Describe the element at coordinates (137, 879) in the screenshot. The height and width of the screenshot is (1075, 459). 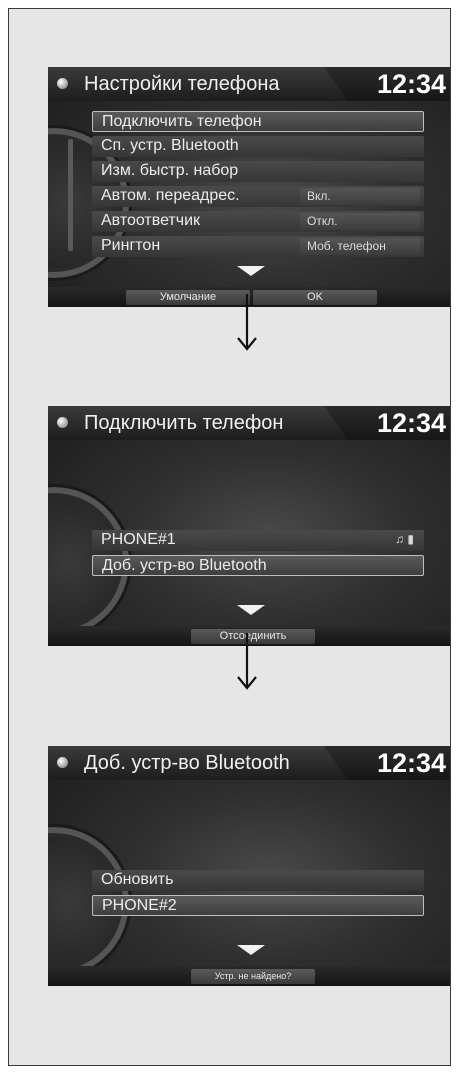
I see `menu-item-label: Обновить` at that location.